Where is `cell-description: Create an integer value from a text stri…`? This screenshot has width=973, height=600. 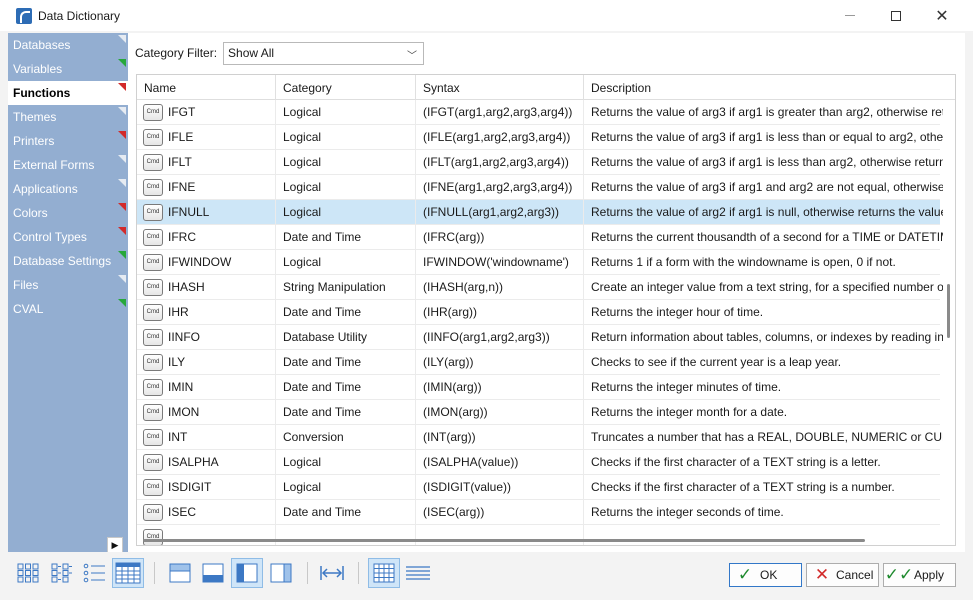
cell-description: Create an integer value from a text stri… is located at coordinates (764, 287).